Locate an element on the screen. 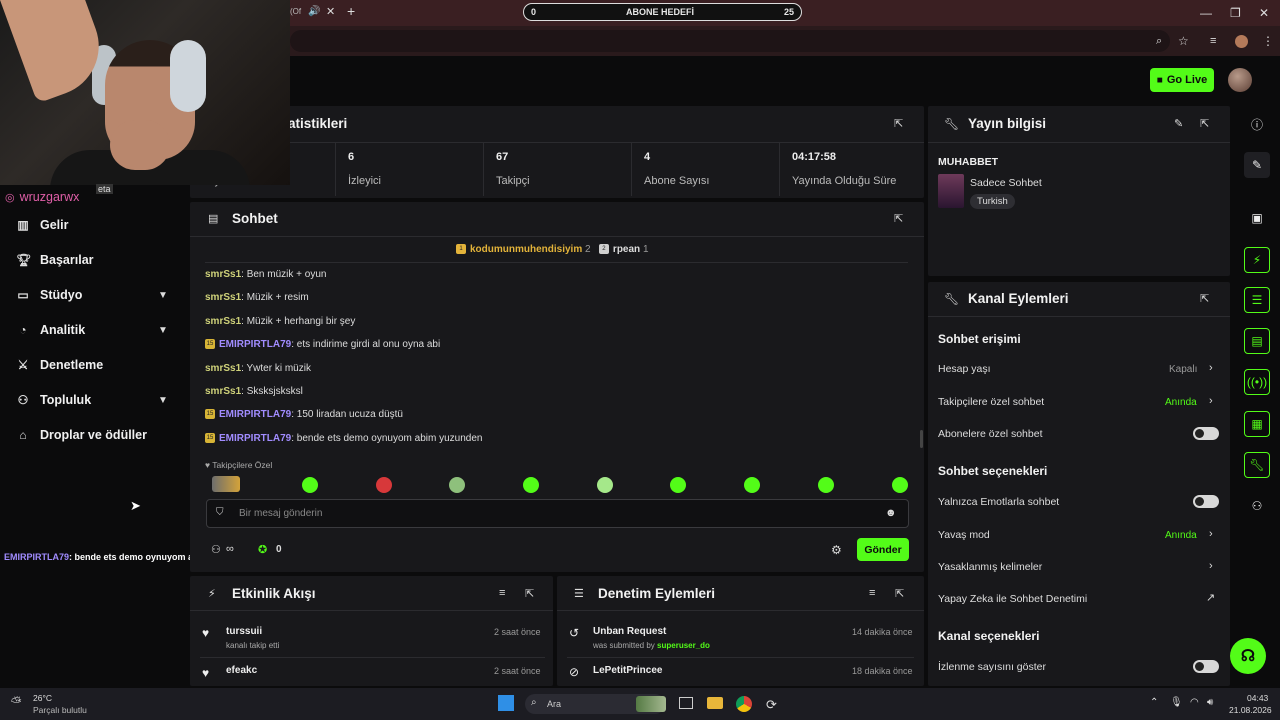 This screenshot has height=720, width=1280. support-headset-icon: ☊ is located at coordinates (1248, 656).